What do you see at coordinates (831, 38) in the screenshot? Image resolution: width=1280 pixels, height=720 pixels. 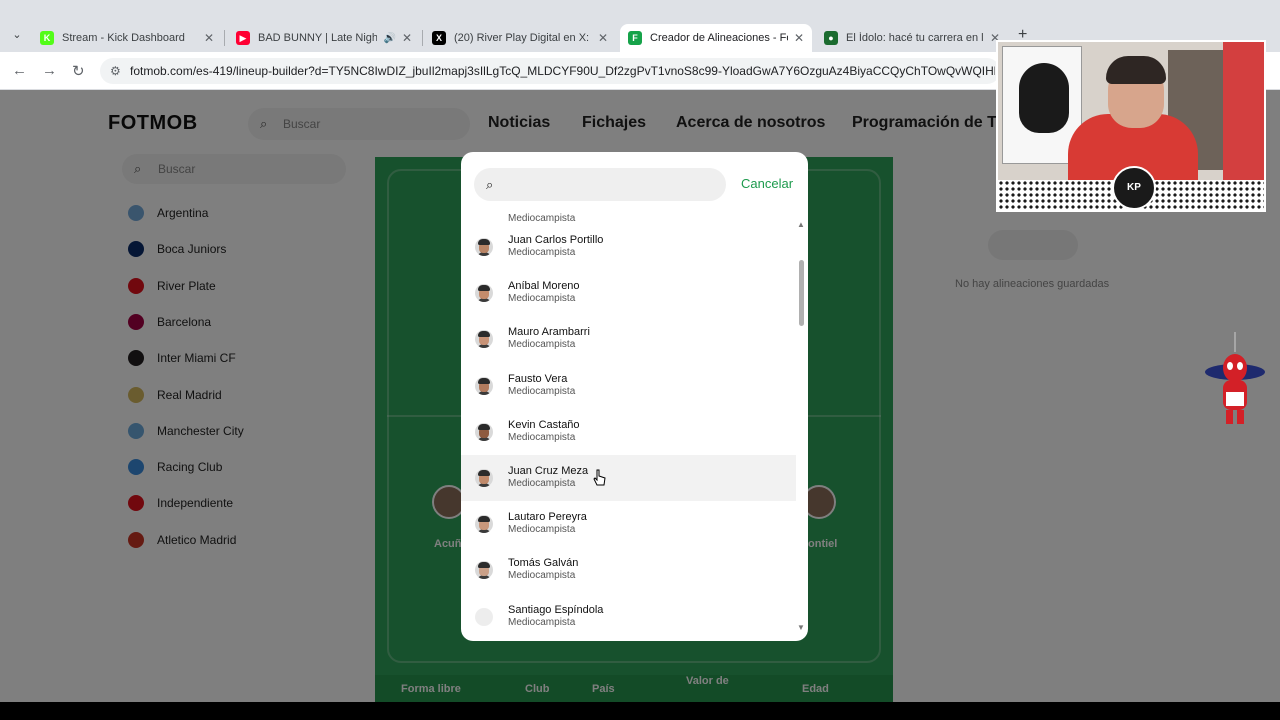 I see `tab-favicon-icon: ●` at bounding box center [831, 38].